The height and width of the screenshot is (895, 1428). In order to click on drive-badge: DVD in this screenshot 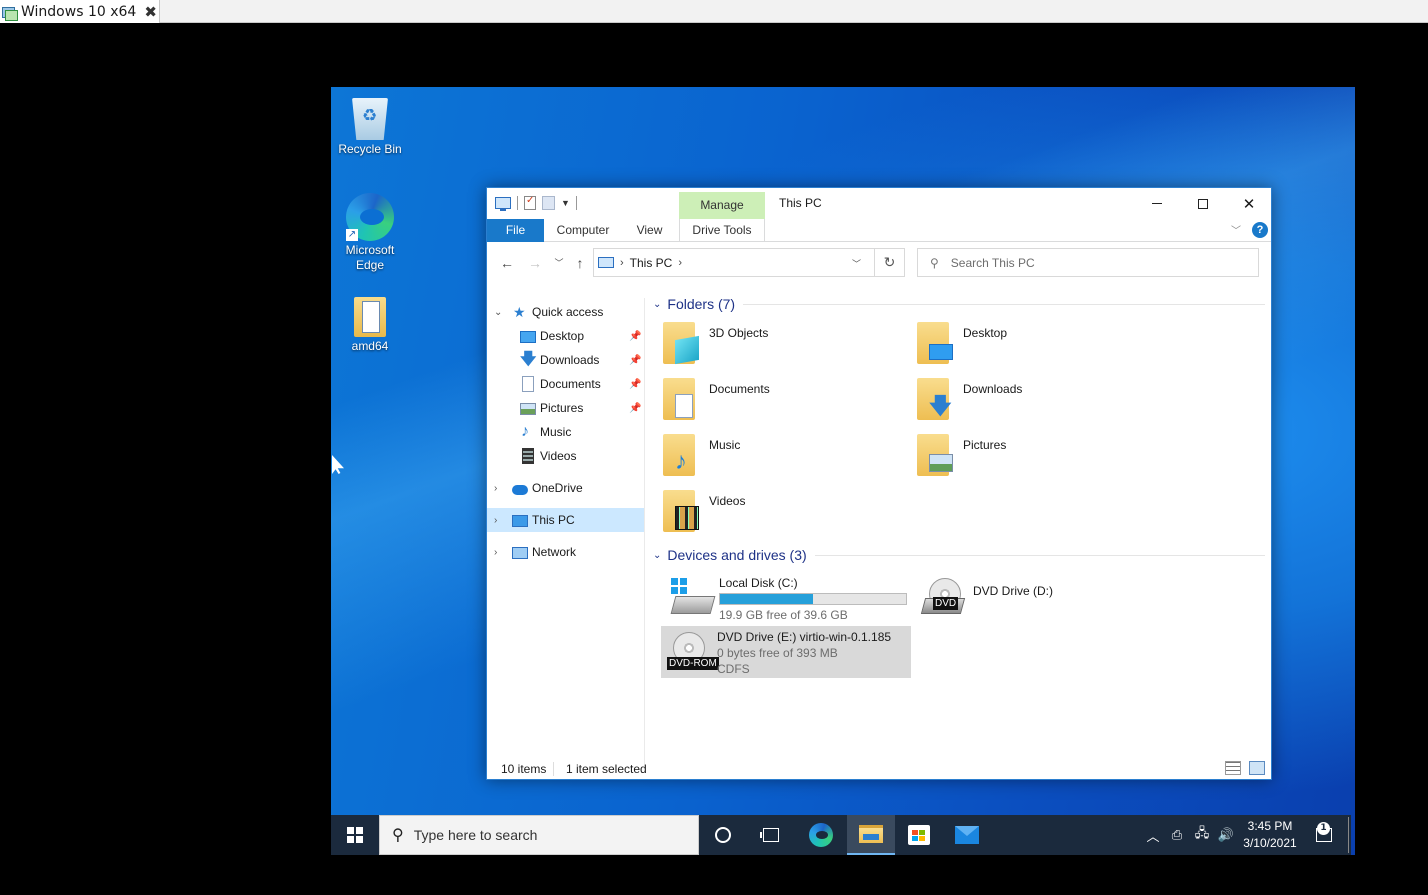, I will do `click(946, 603)`.